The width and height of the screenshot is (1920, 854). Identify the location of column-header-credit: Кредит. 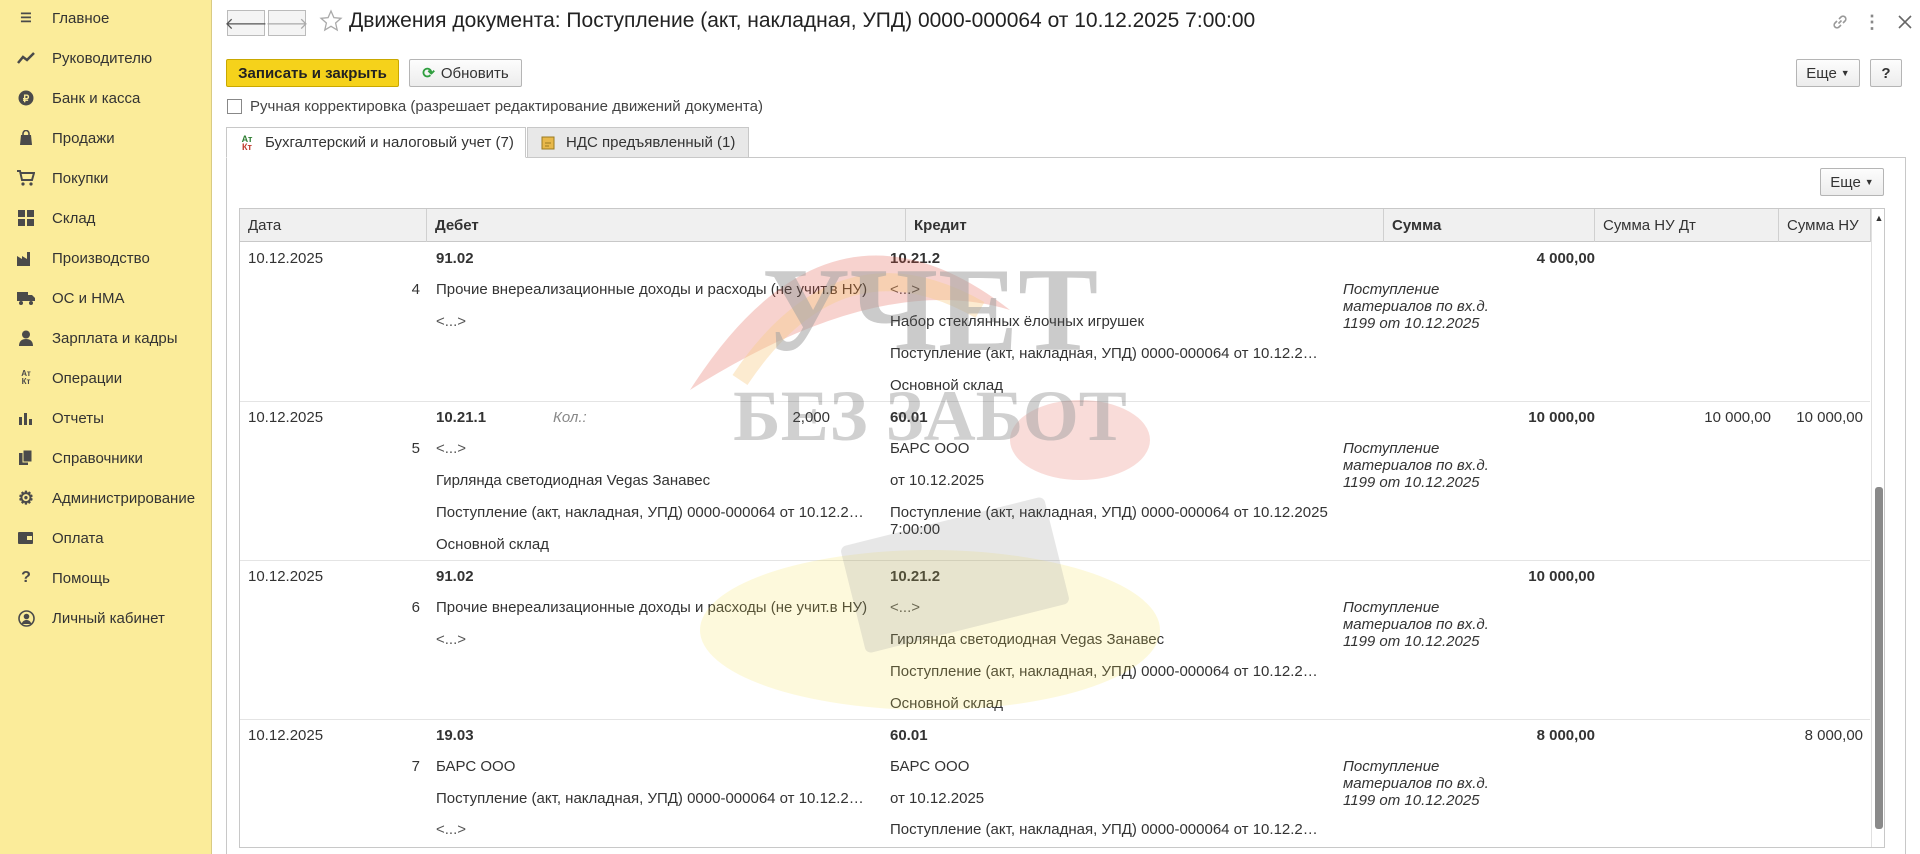
(1145, 225).